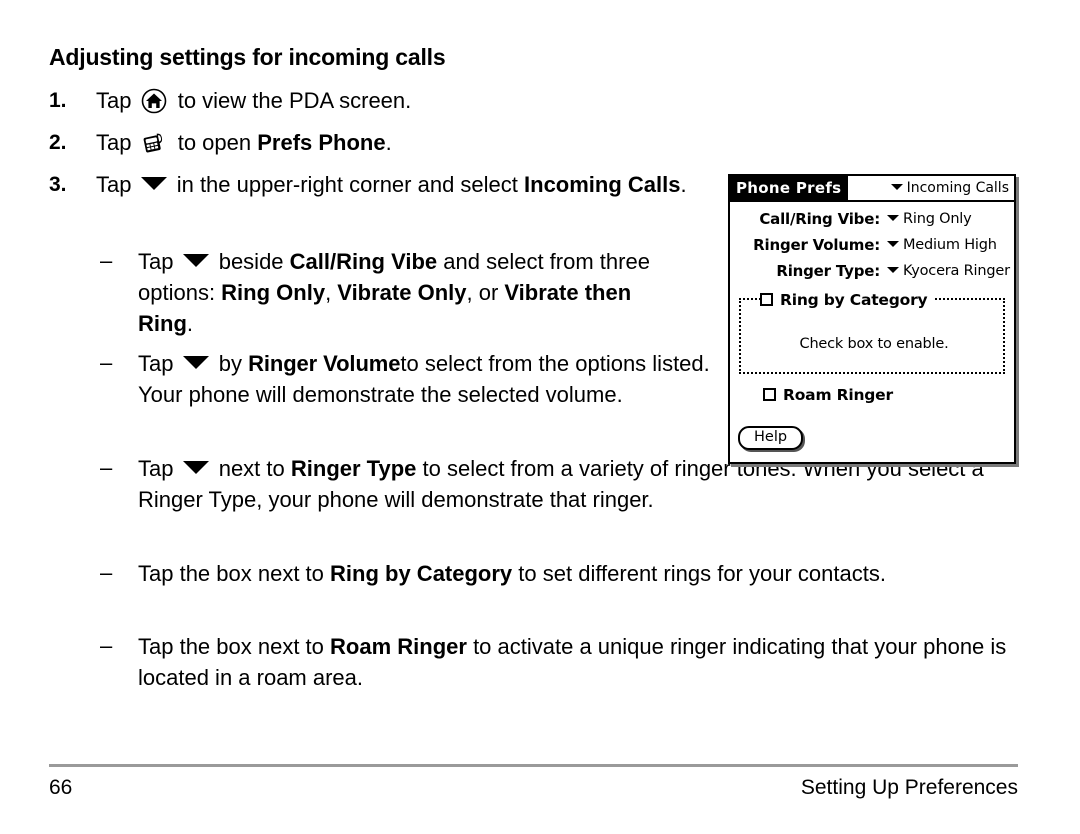 The image size is (1080, 834). I want to click on page-title: Adjusting settings for incoming calls, so click(247, 57).